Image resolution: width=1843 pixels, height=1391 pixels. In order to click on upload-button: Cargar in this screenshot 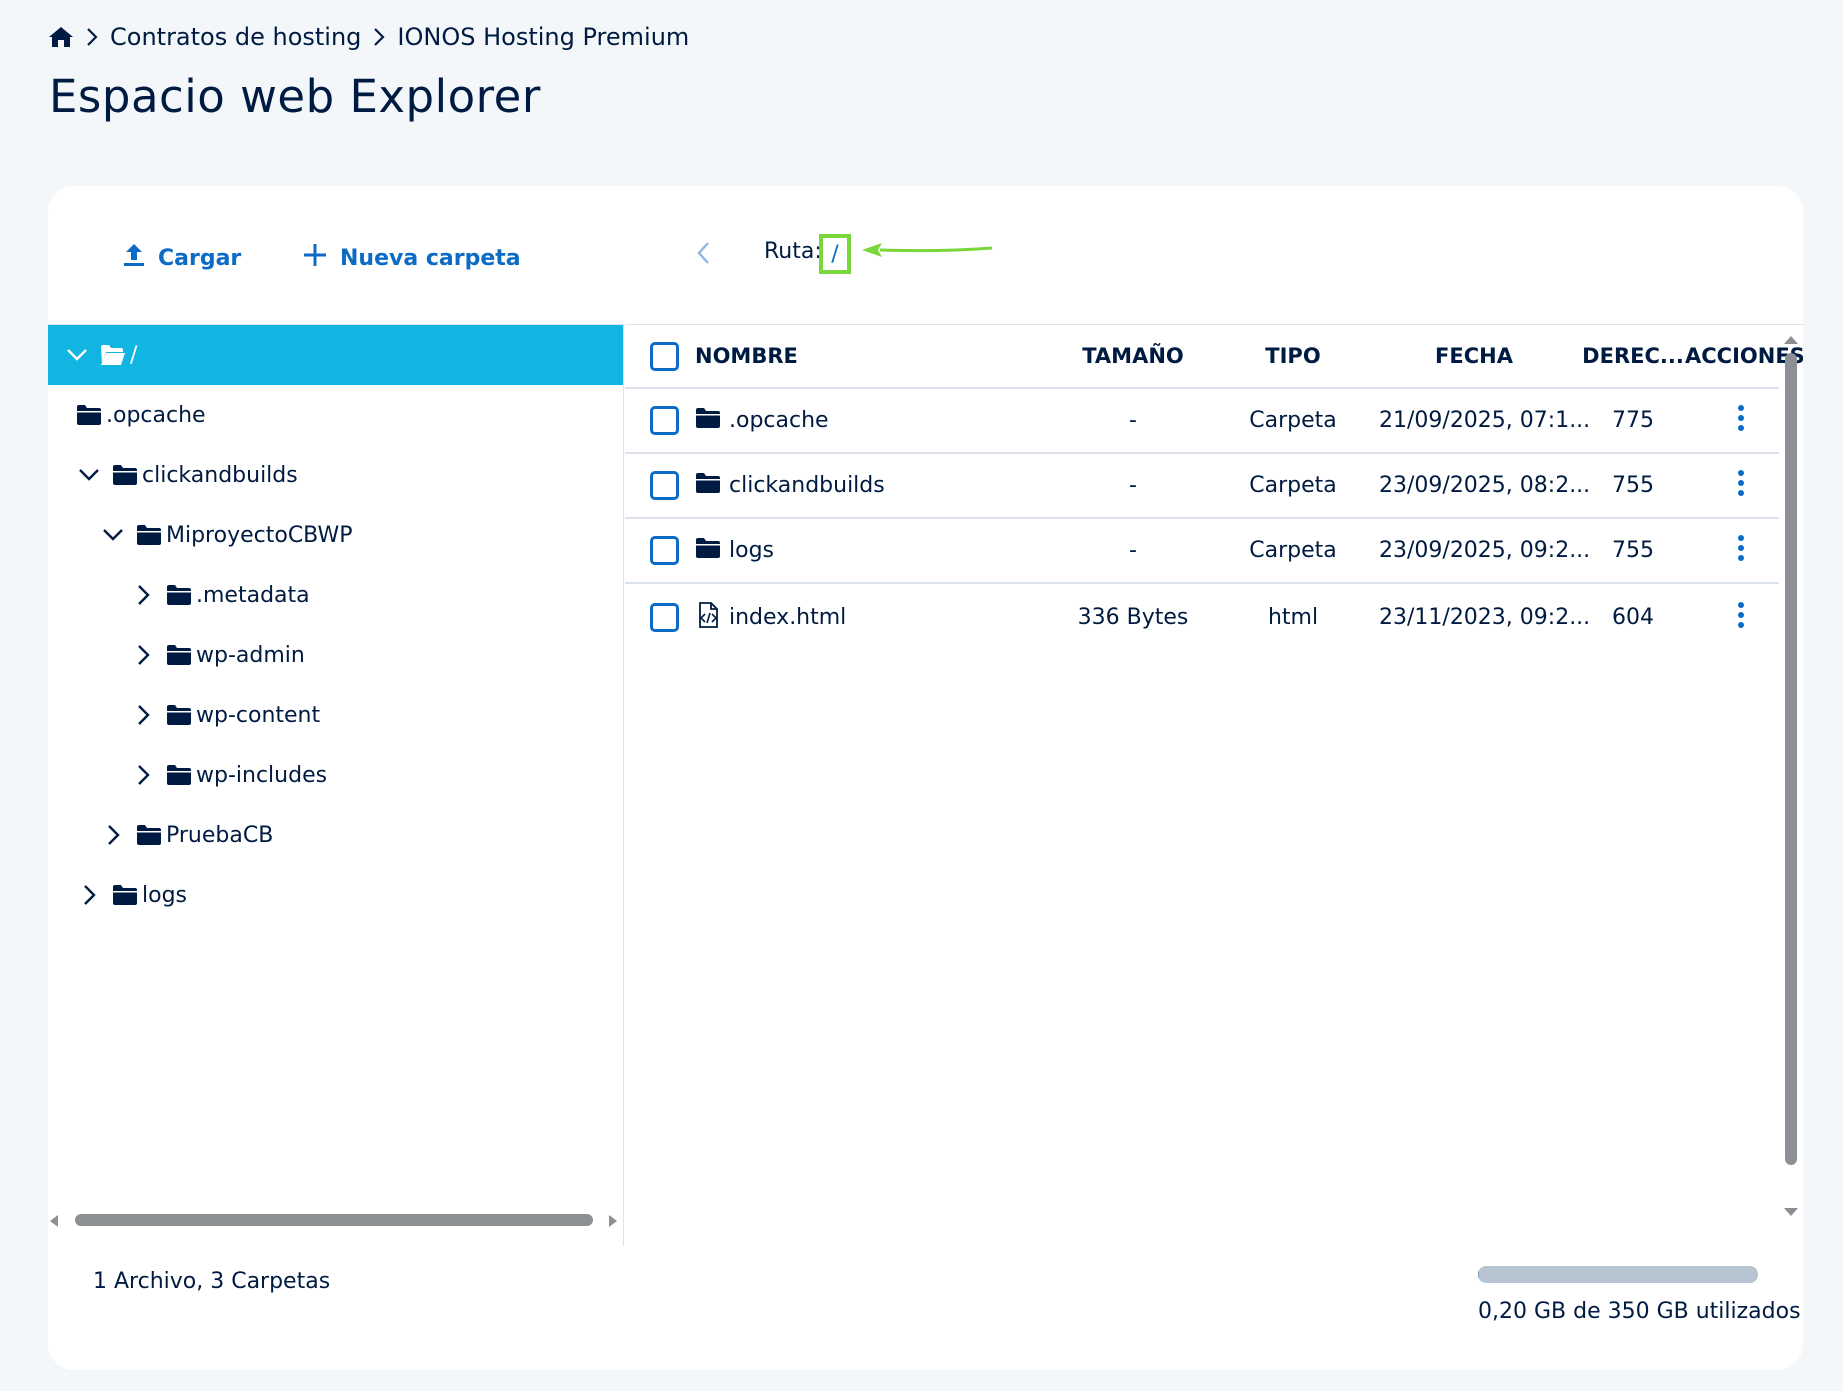, I will do `click(181, 258)`.